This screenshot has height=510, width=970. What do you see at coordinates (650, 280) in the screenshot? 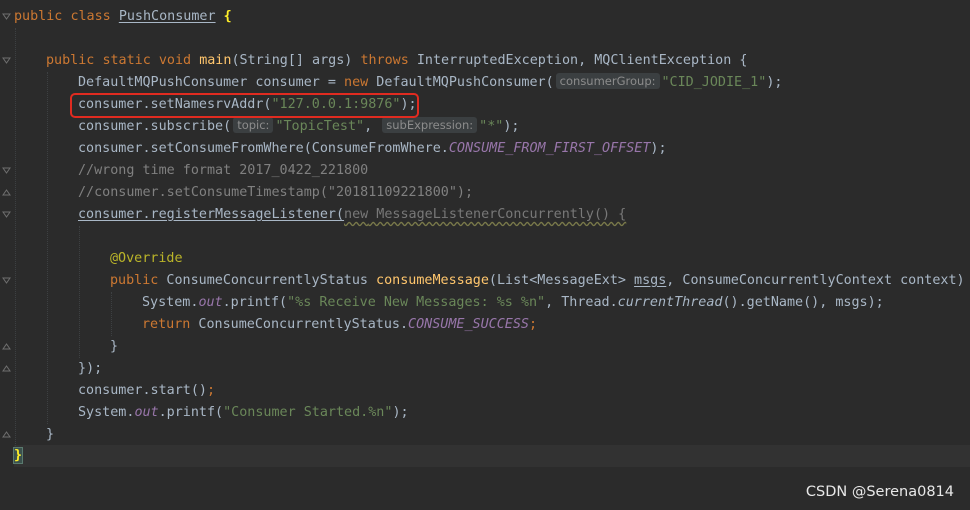
I see `param-name: msgs` at bounding box center [650, 280].